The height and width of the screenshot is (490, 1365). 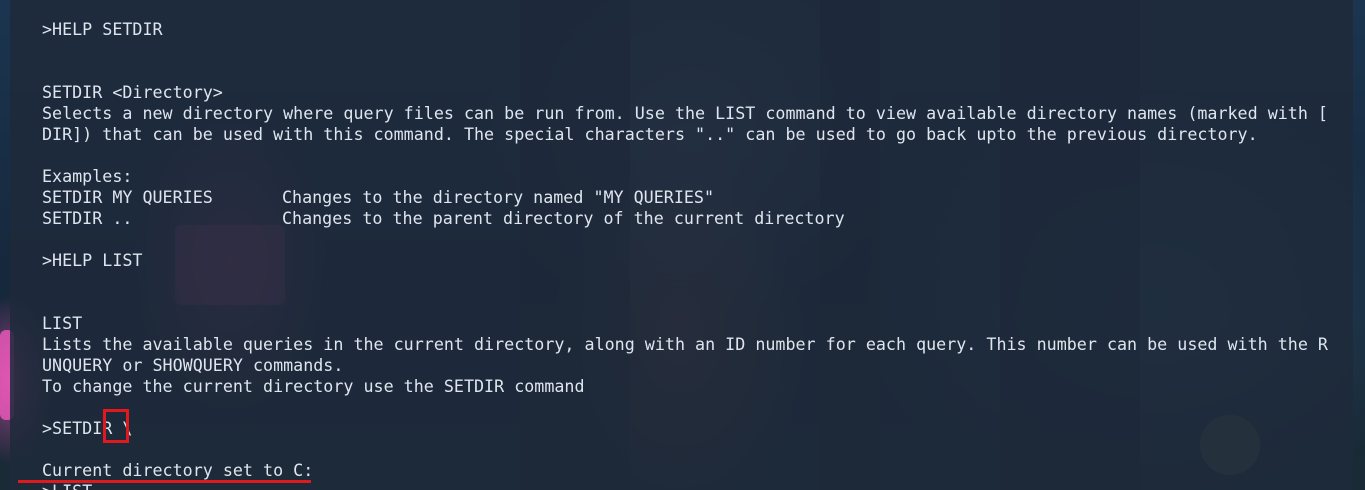 I want to click on terminal-command-line: >SETDIR \, so click(x=87, y=428).